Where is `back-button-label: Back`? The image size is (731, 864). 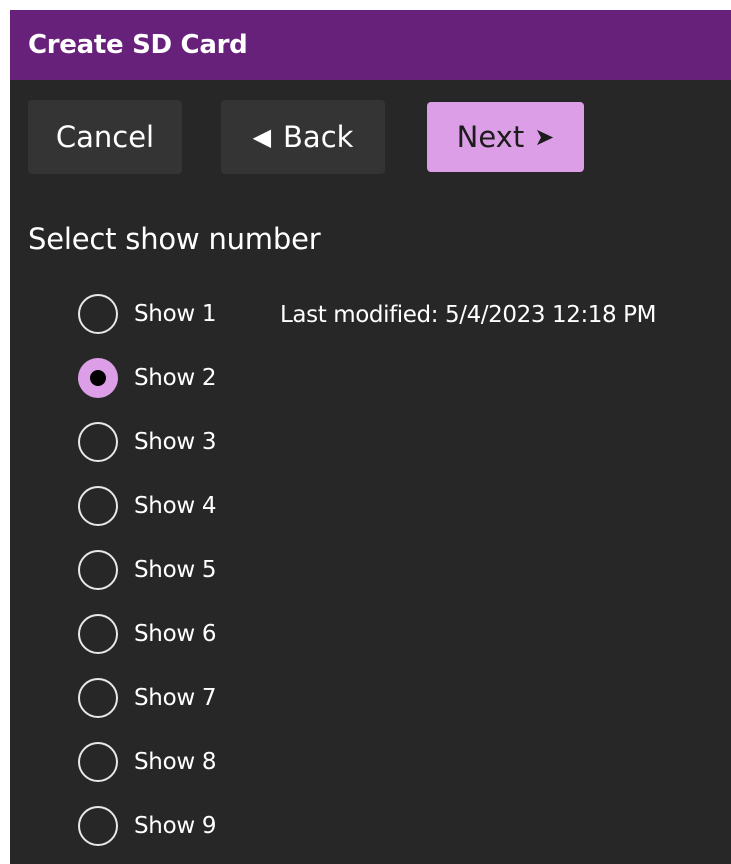 back-button-label: Back is located at coordinates (318, 137).